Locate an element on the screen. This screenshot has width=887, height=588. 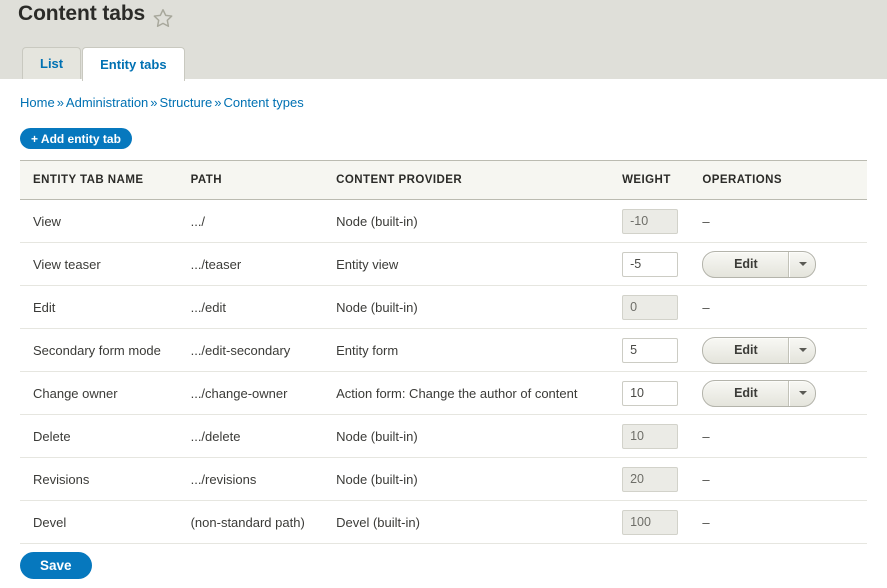
tab-list: List is located at coordinates (52, 63).